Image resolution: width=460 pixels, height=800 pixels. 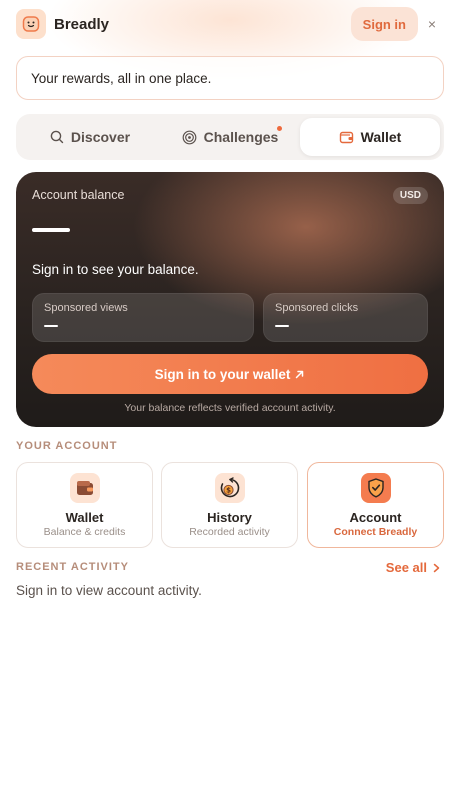 I want to click on close-button: ×, so click(x=432, y=24).